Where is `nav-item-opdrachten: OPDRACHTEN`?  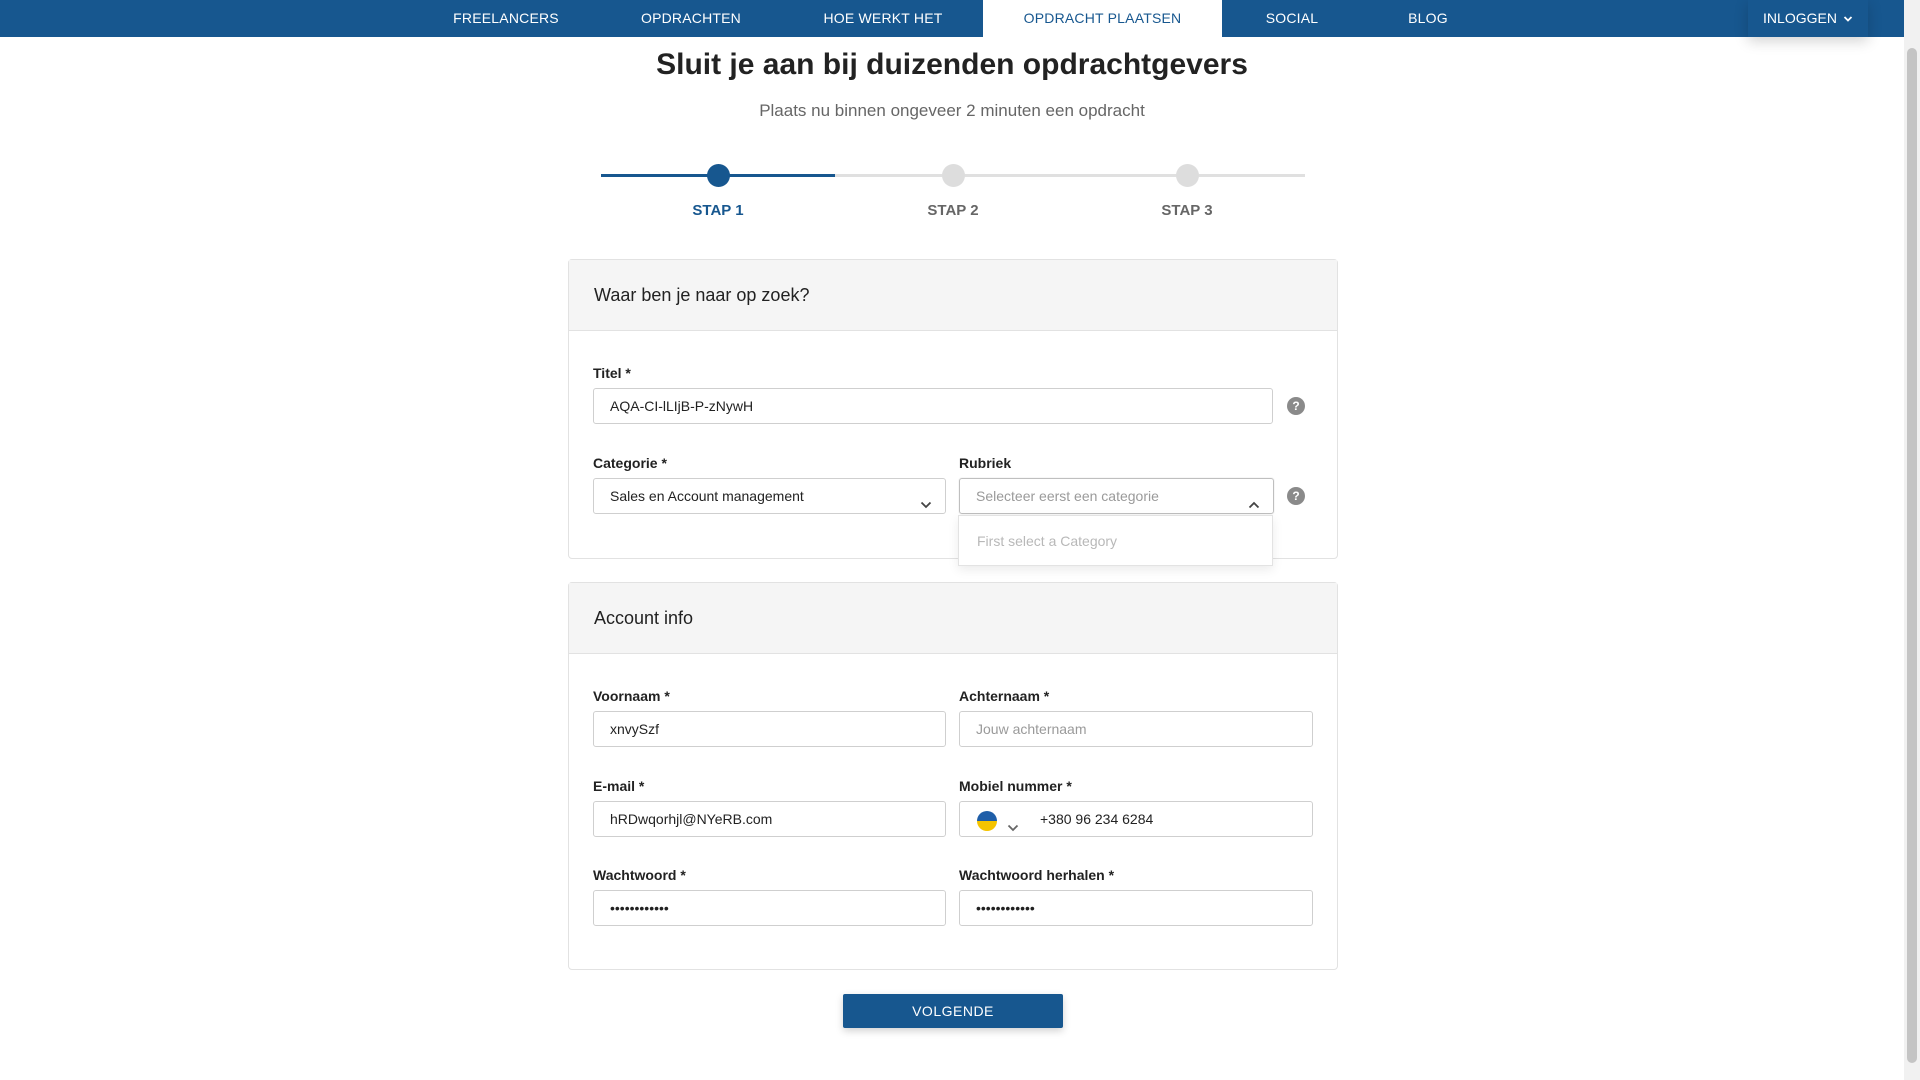
nav-item-opdrachten: OPDRACHTEN is located at coordinates (691, 18).